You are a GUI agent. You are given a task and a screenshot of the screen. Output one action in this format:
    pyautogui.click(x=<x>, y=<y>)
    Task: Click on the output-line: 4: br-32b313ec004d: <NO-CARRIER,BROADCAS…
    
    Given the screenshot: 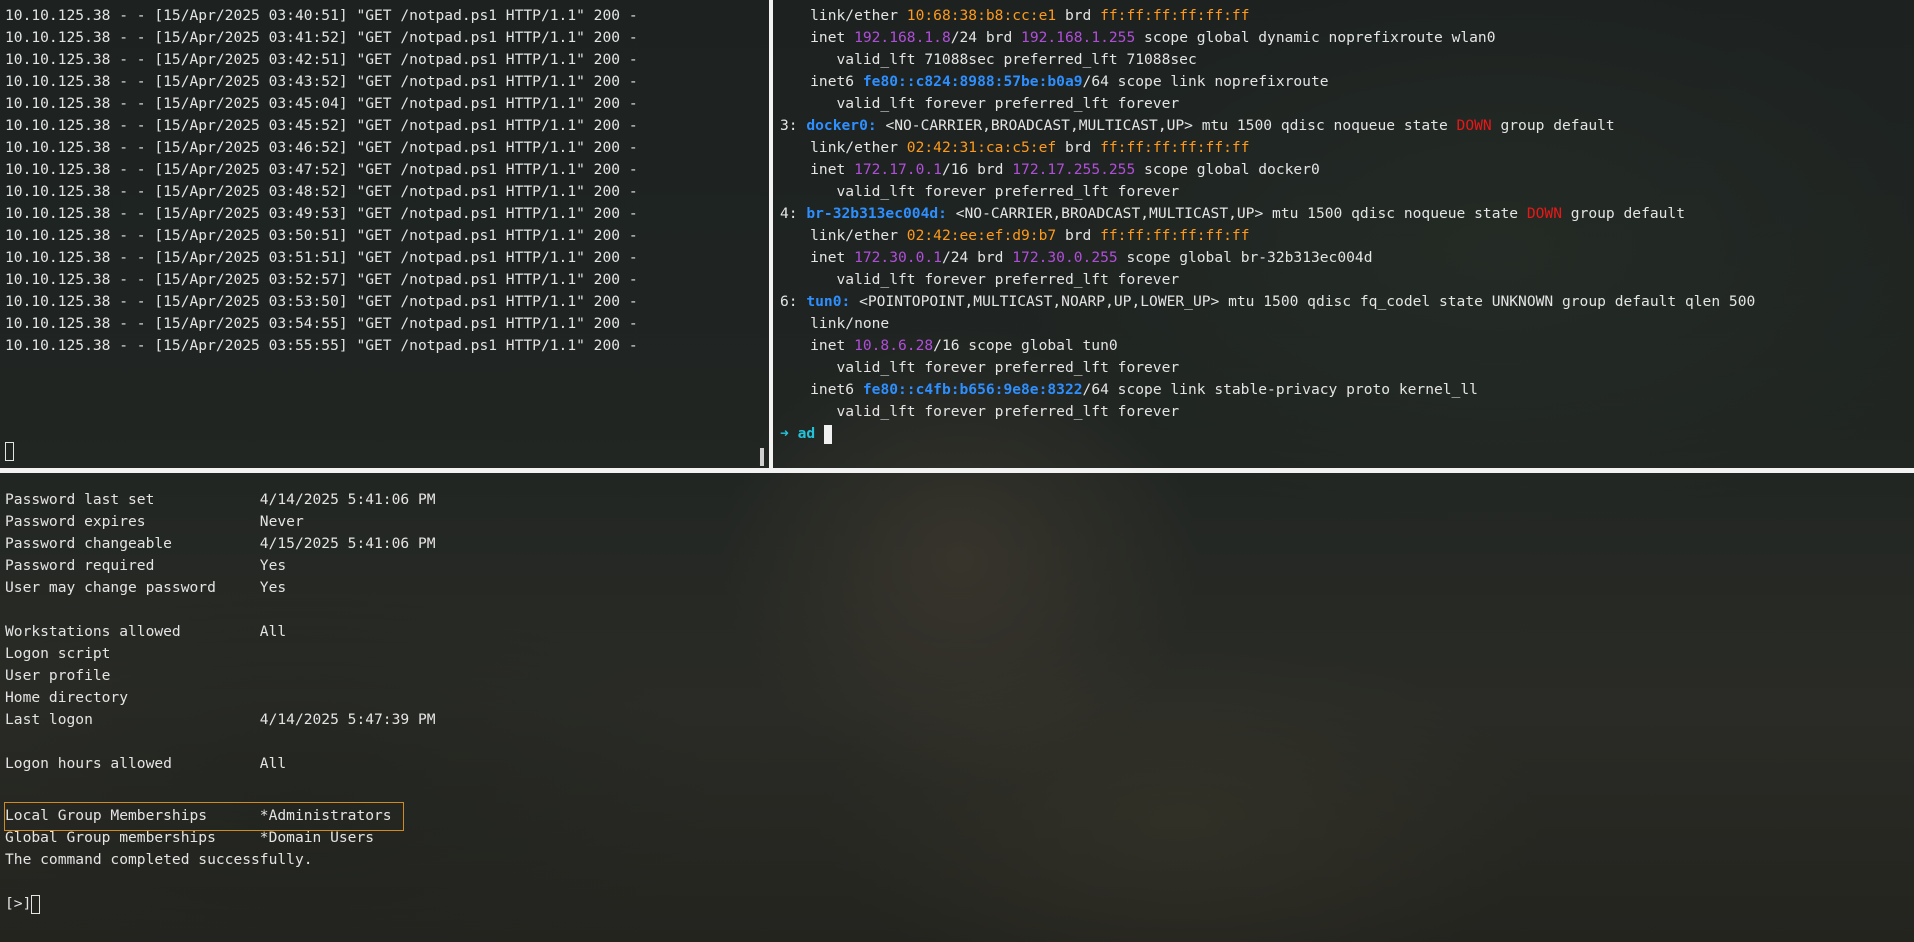 What is the action you would take?
    pyautogui.click(x=1233, y=213)
    